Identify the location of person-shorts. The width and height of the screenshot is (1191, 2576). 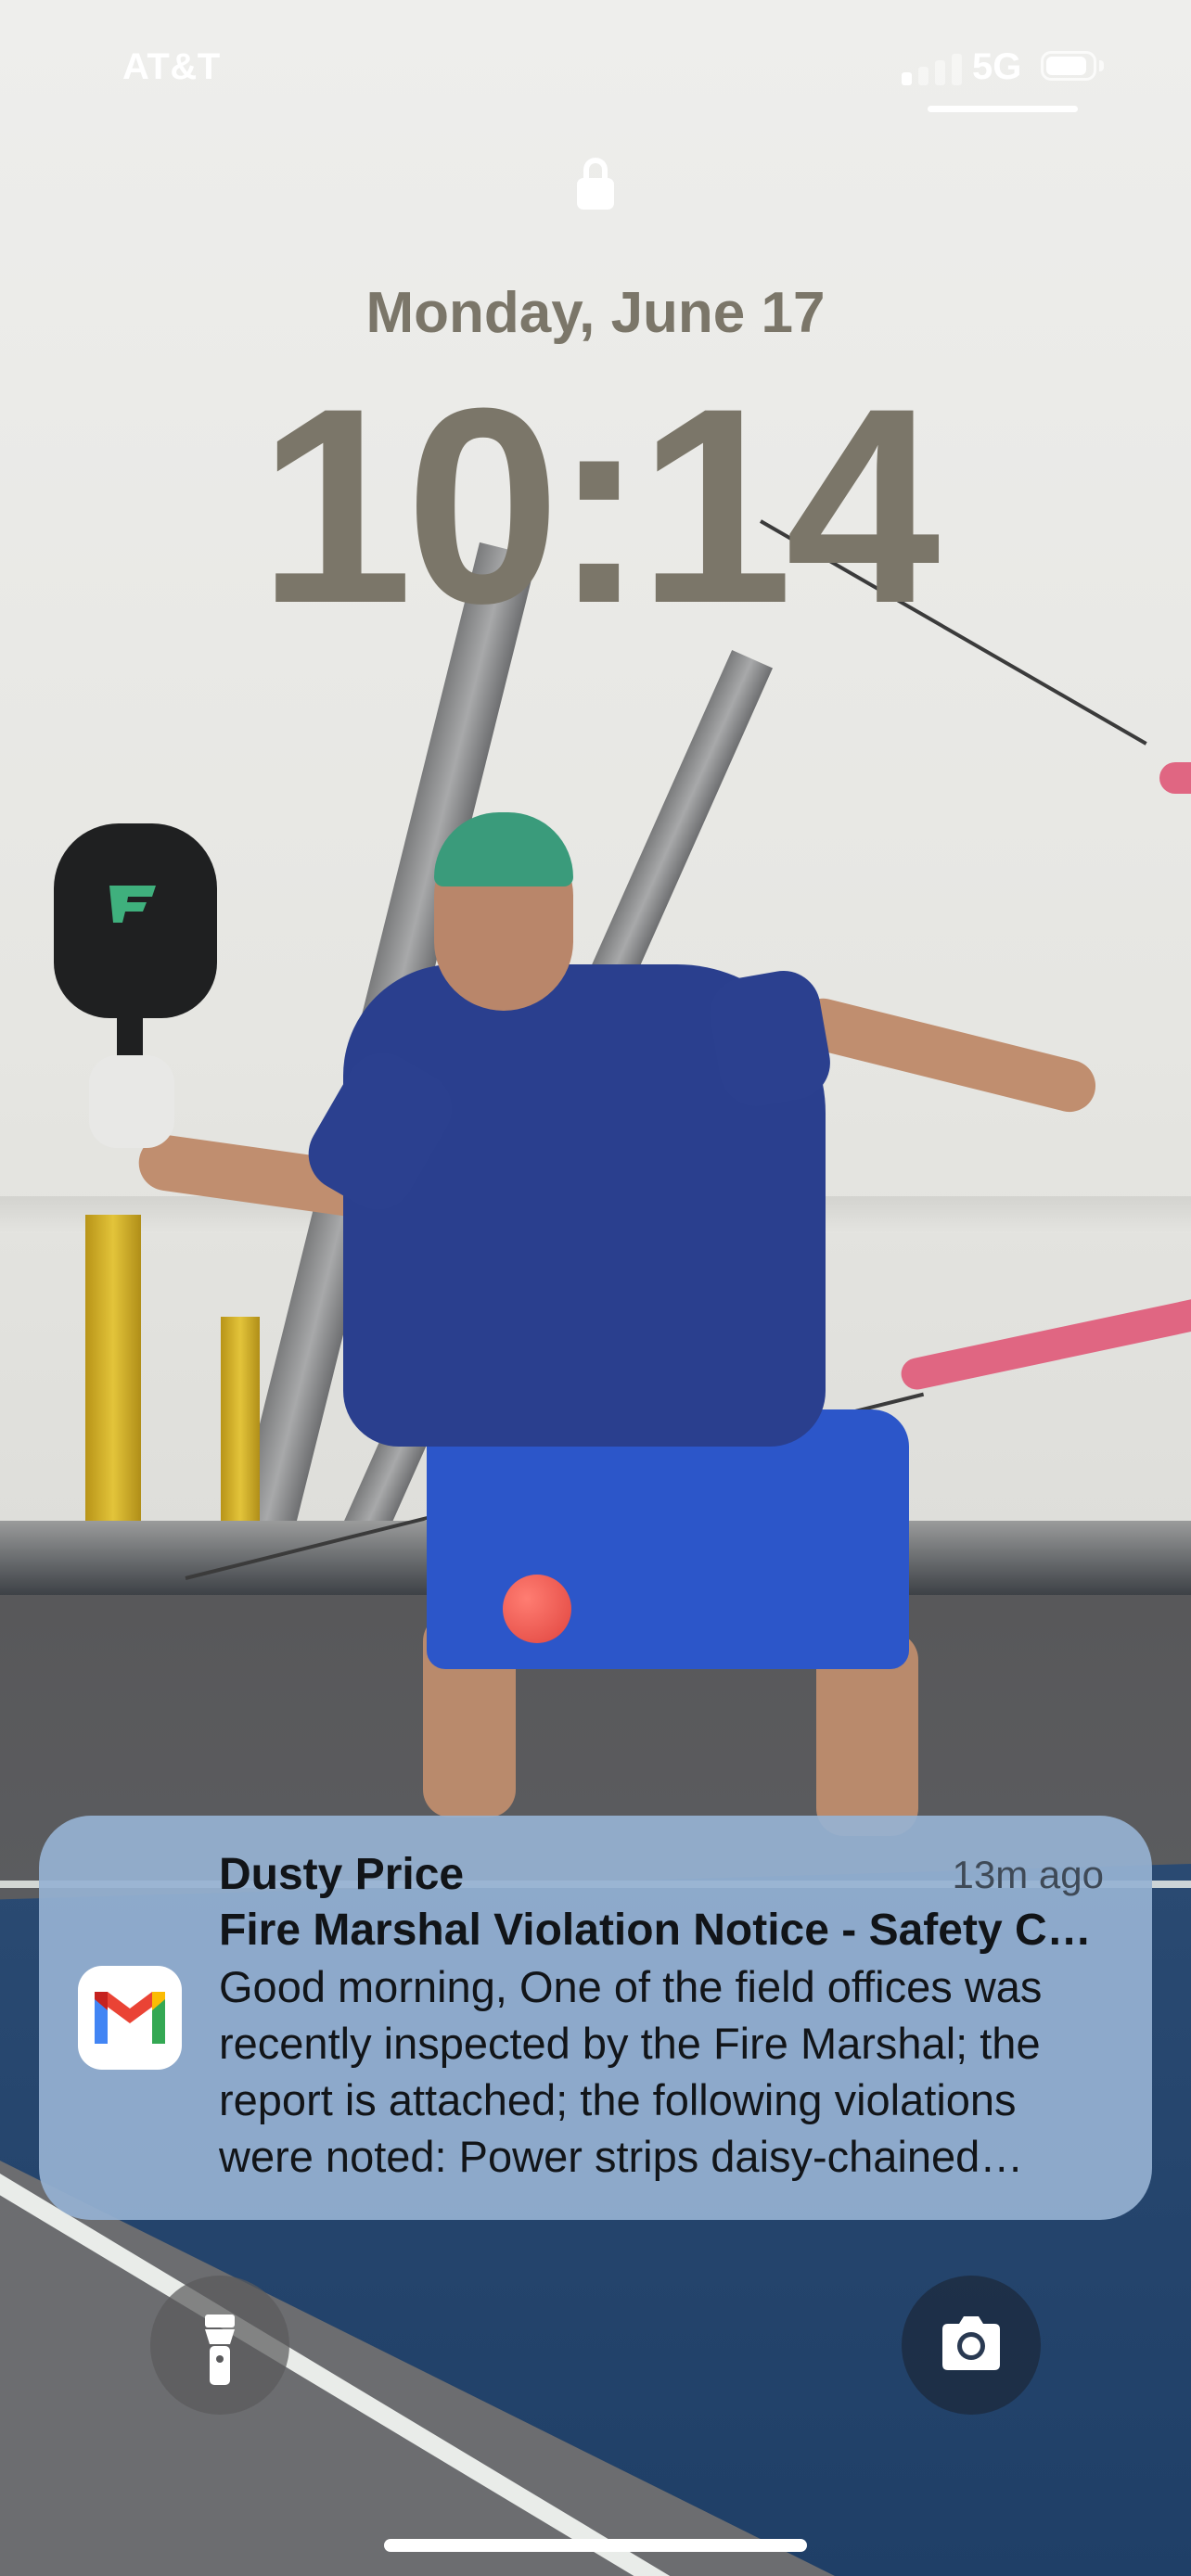
(668, 1539).